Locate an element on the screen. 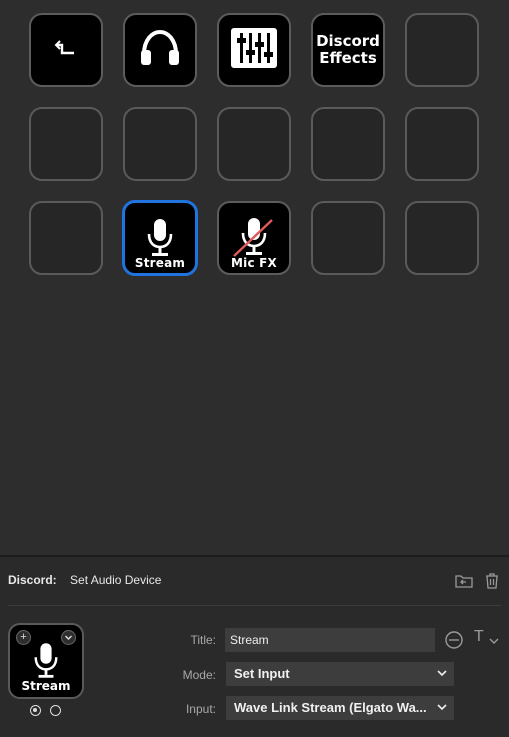 This screenshot has height=737, width=509. mode-label: Mode: is located at coordinates (199, 675).